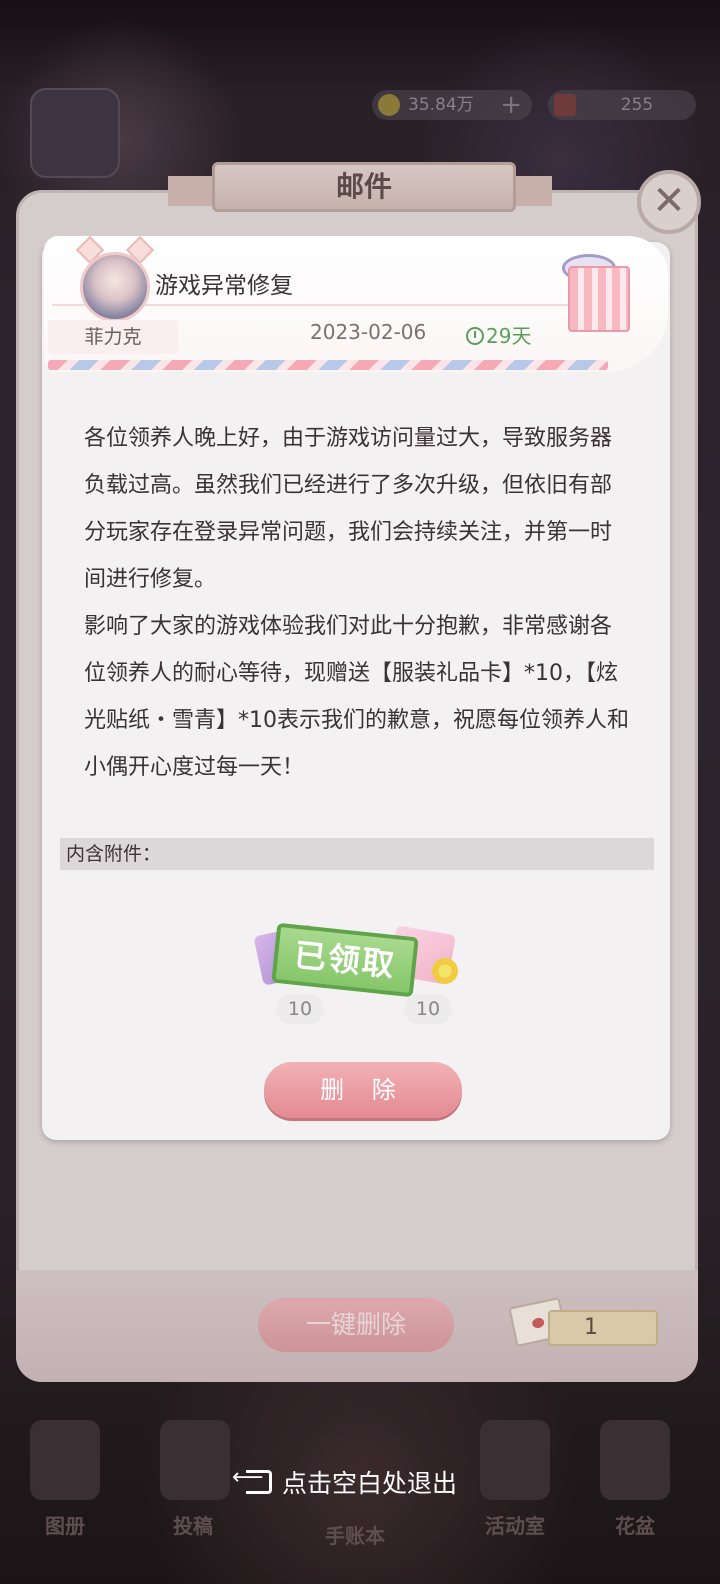 This screenshot has height=1584, width=720. I want to click on bottom-nav: 图册 投稿 手账本 活动室 花盆, so click(360, 1500).